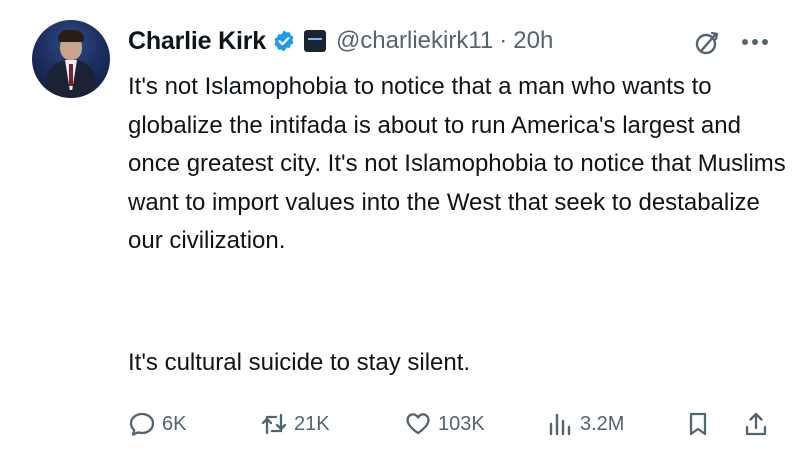  I want to click on repost-button: 21K, so click(295, 424).